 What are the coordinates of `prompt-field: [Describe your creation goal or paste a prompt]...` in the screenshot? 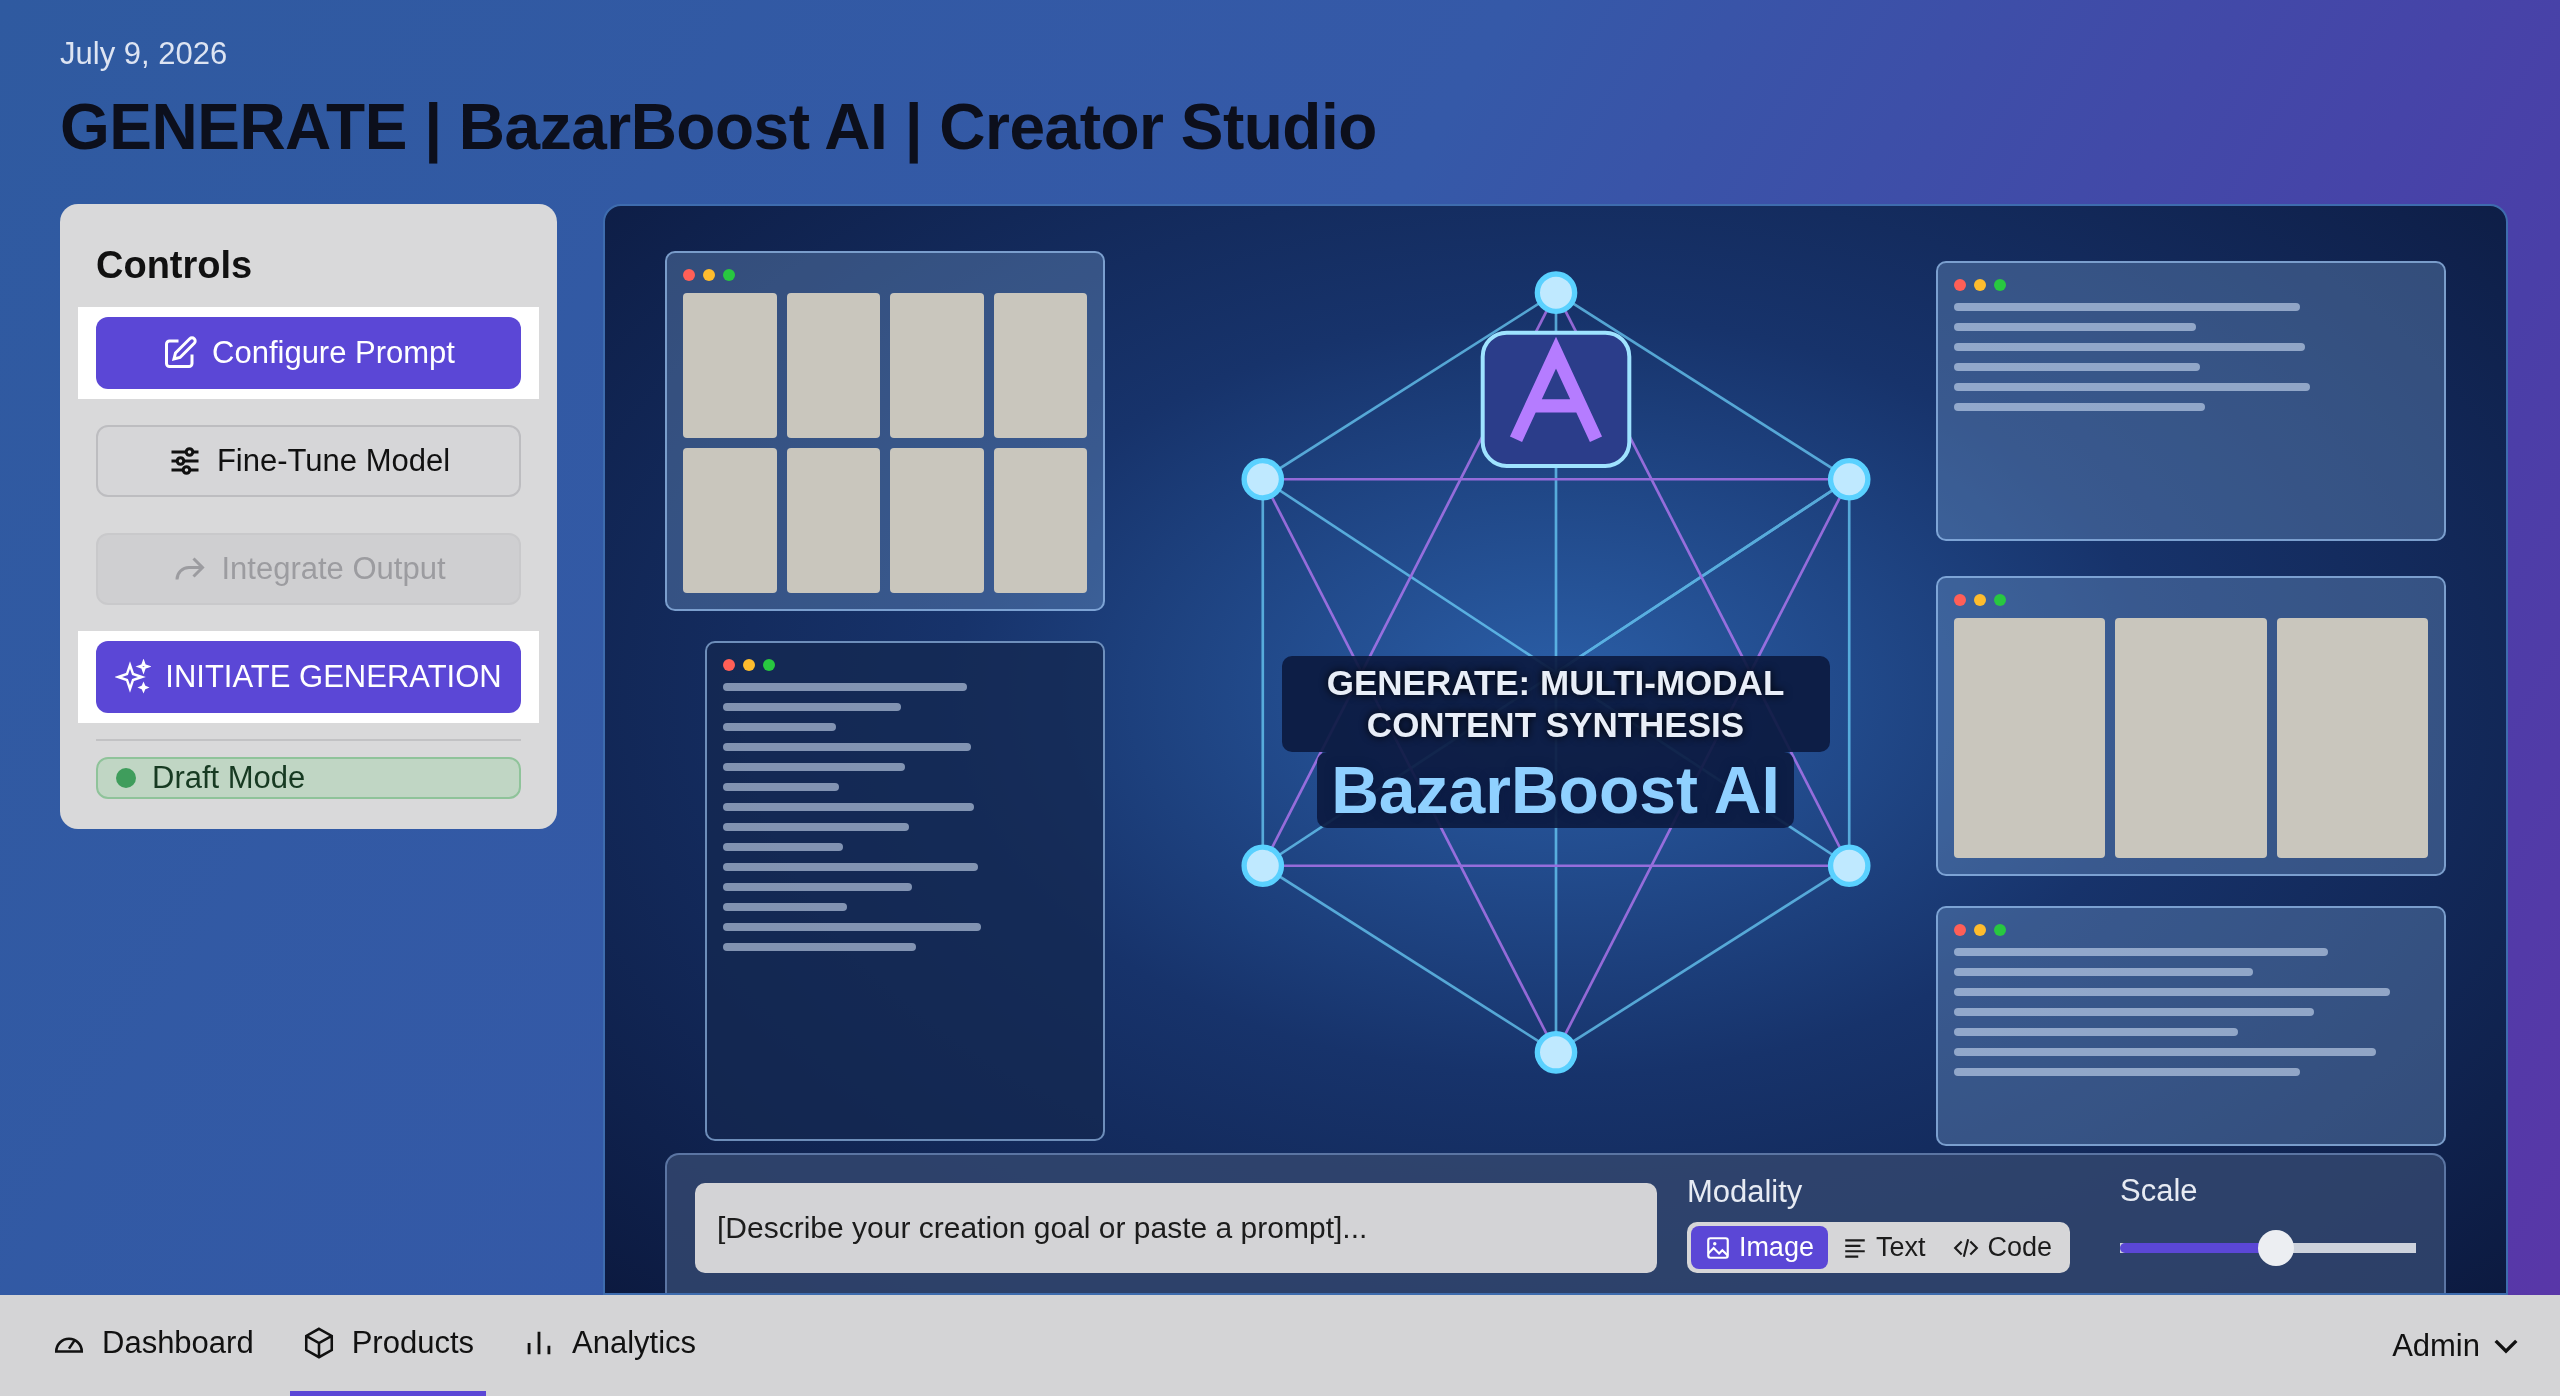 It's located at (1176, 1228).